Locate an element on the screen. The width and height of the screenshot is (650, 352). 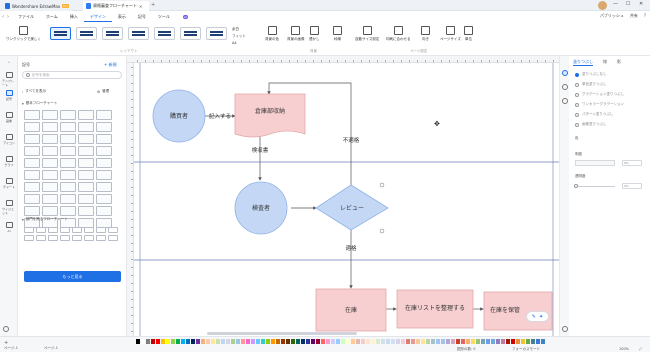
margin-option: 余白 is located at coordinates (235, 29).